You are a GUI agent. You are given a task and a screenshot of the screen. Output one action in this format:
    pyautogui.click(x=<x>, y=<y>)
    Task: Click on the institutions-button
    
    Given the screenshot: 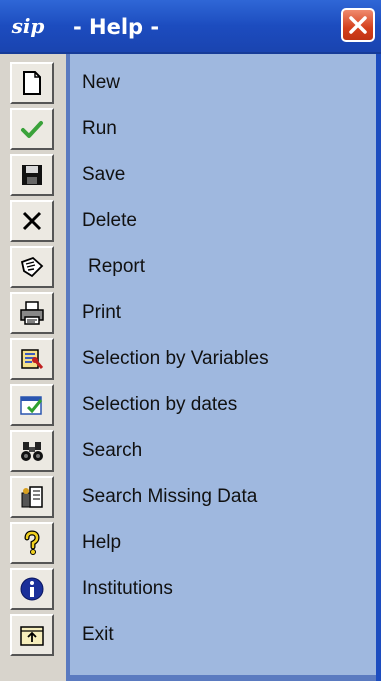 What is the action you would take?
    pyautogui.click(x=32, y=589)
    